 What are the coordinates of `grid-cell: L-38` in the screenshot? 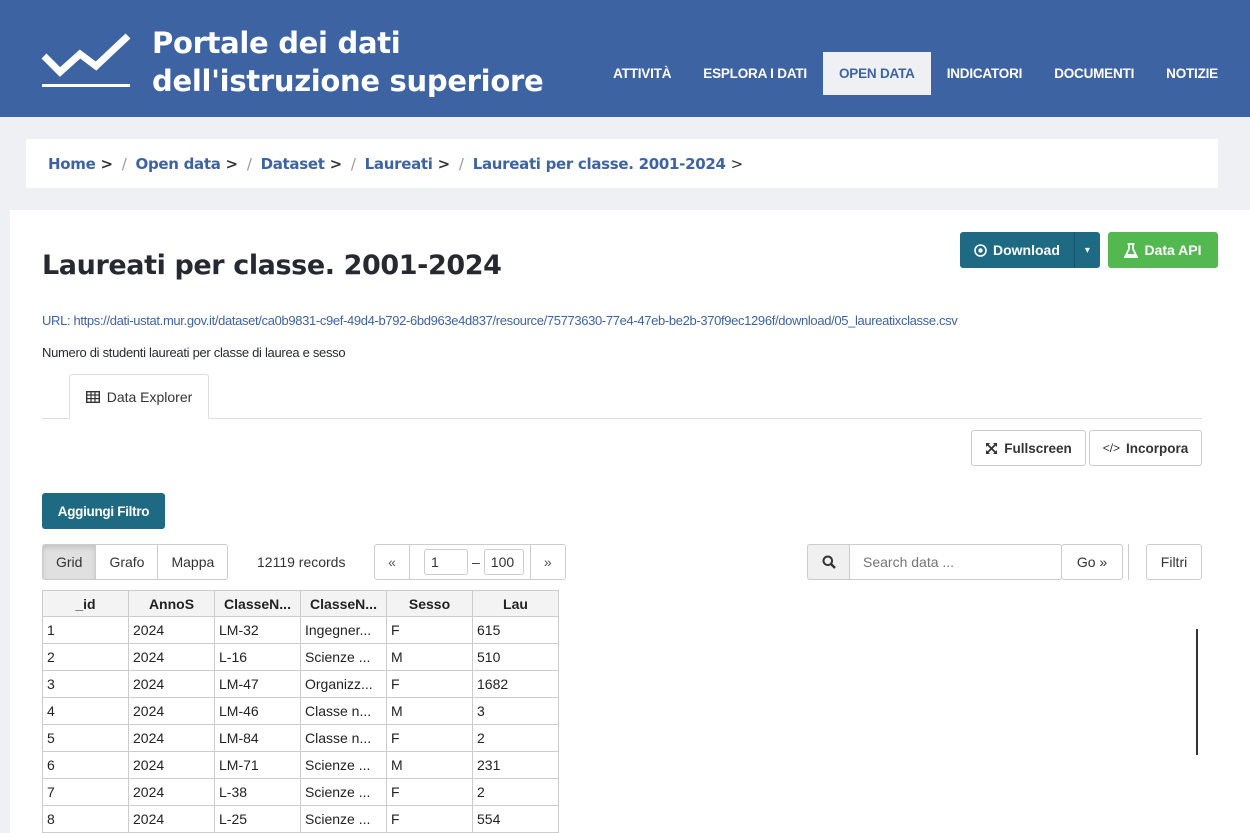 It's located at (257, 792).